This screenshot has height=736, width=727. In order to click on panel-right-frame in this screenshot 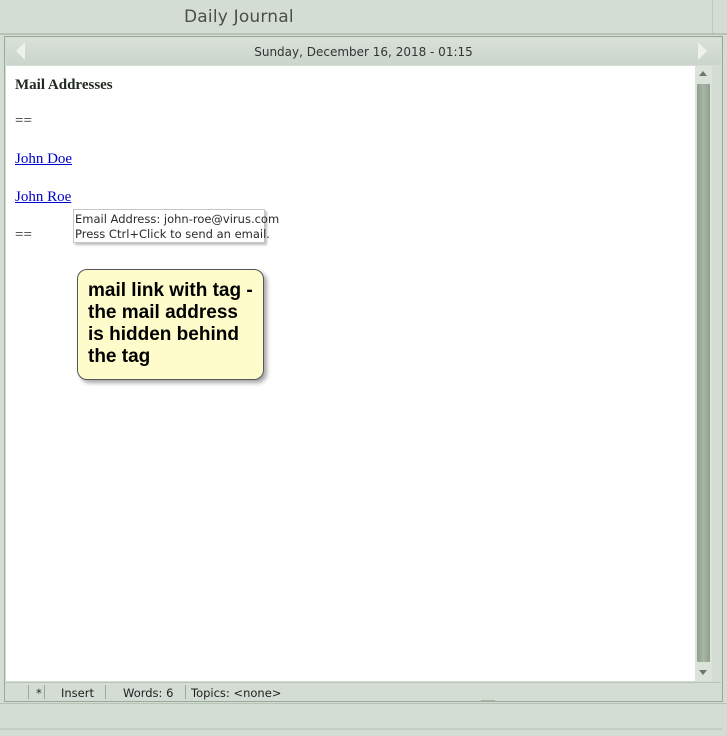, I will do `click(717, 373)`.